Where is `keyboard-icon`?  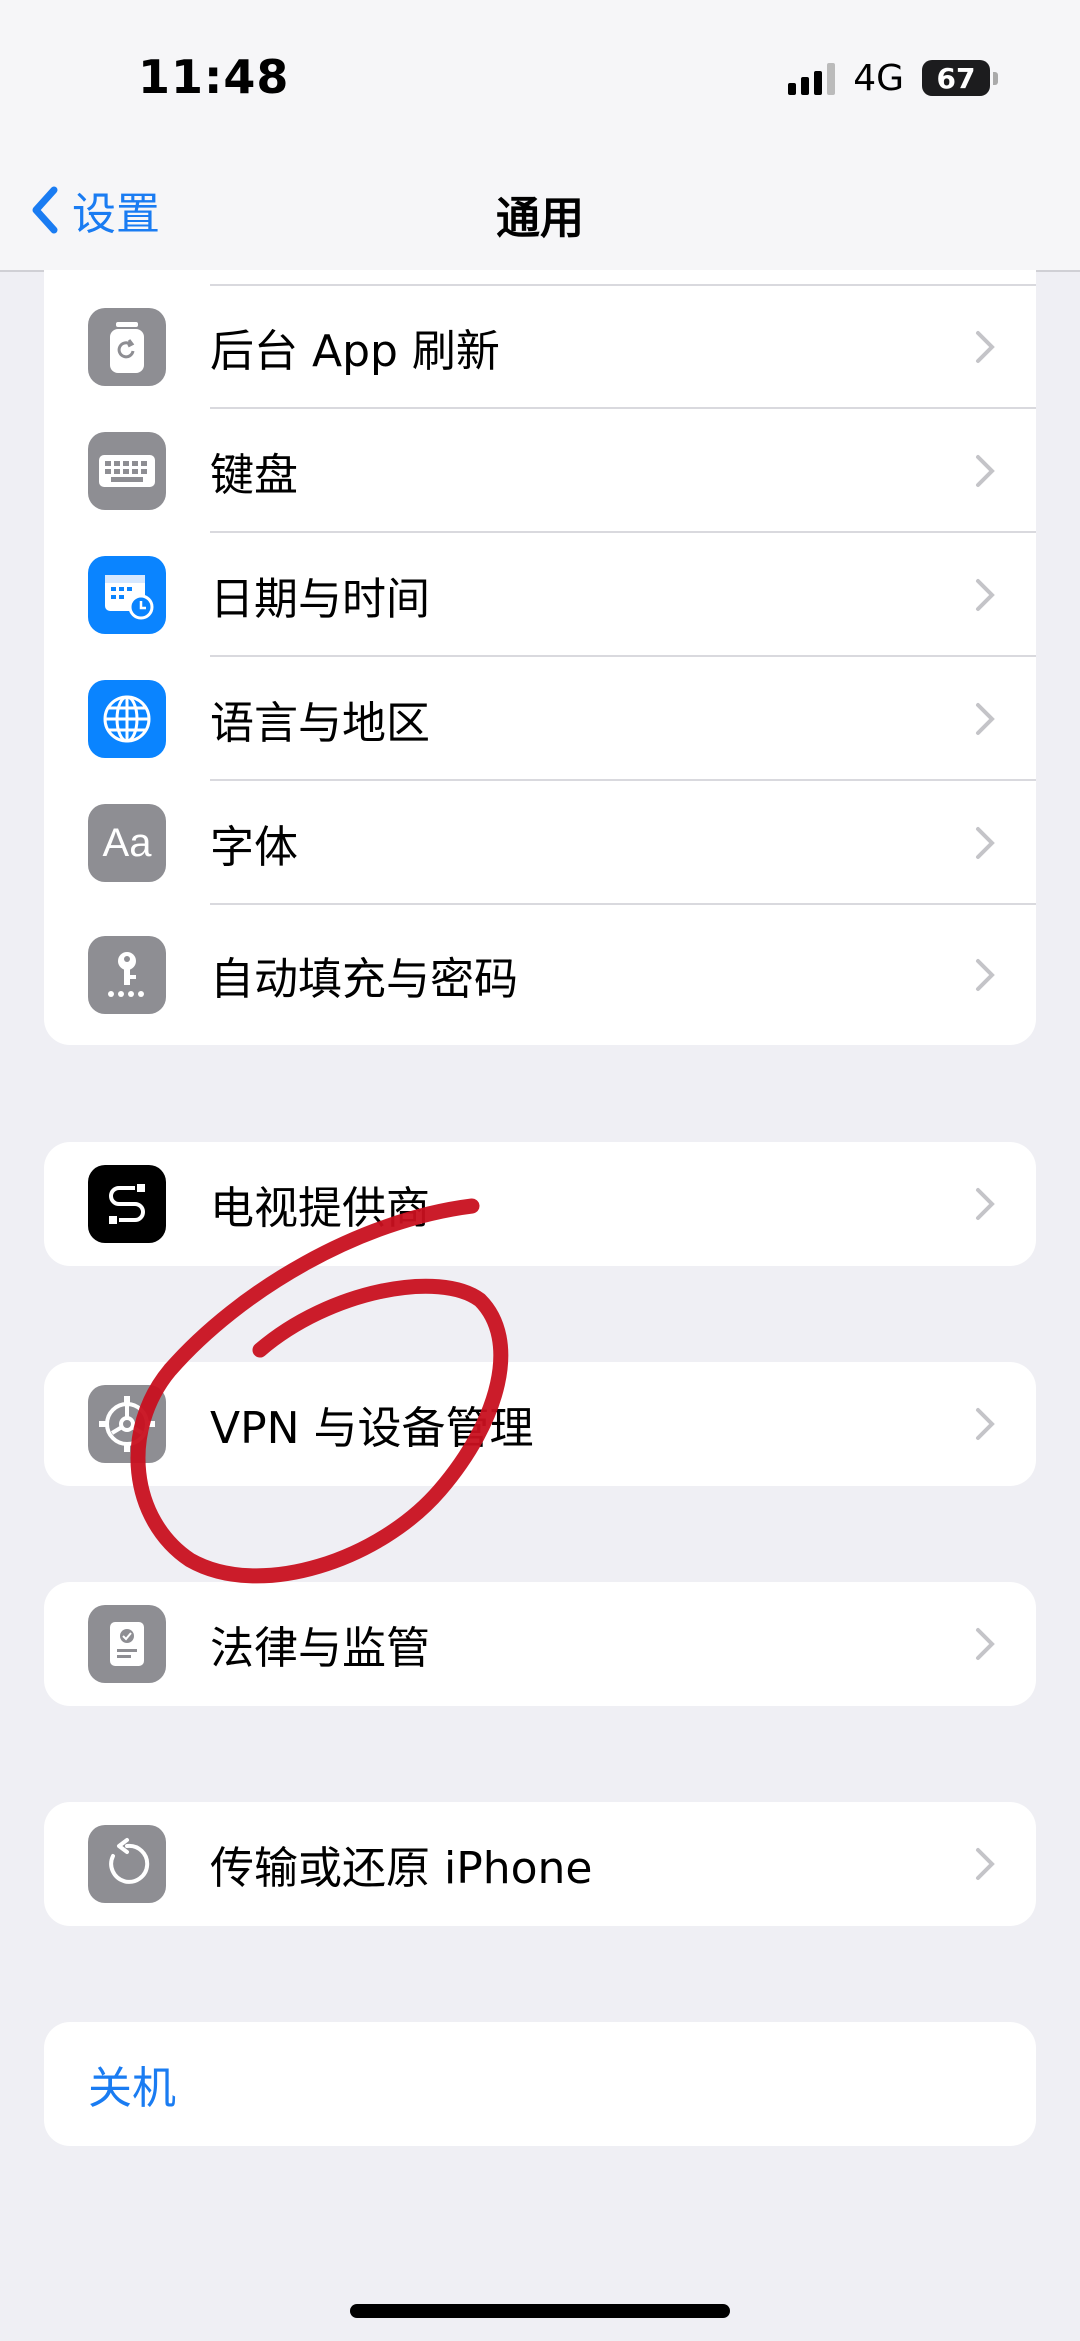 keyboard-icon is located at coordinates (127, 471).